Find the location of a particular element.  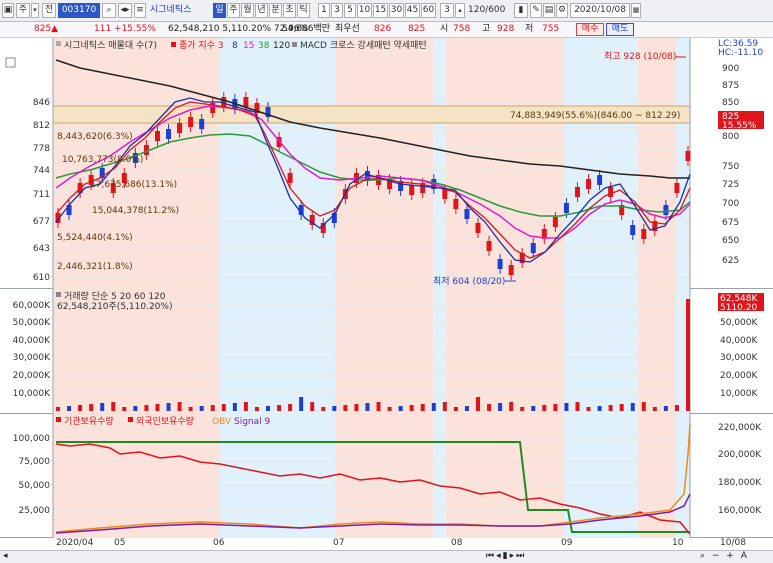

tab-second: 초 is located at coordinates (289, 10).